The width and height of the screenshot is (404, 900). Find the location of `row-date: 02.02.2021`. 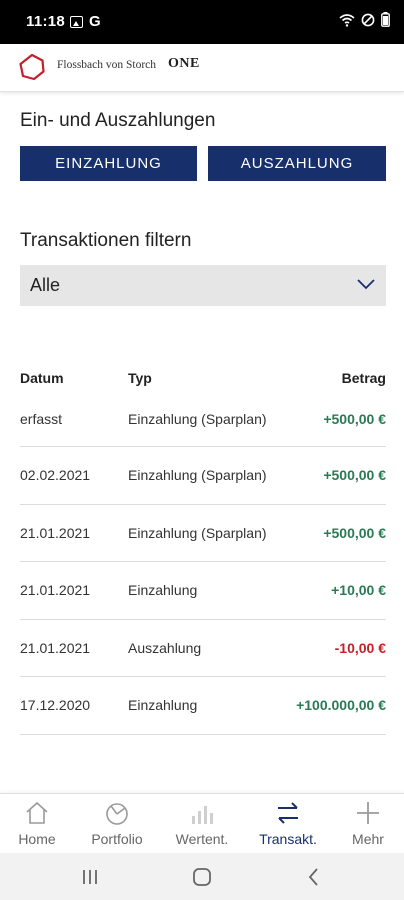

row-date: 02.02.2021 is located at coordinates (55, 475).